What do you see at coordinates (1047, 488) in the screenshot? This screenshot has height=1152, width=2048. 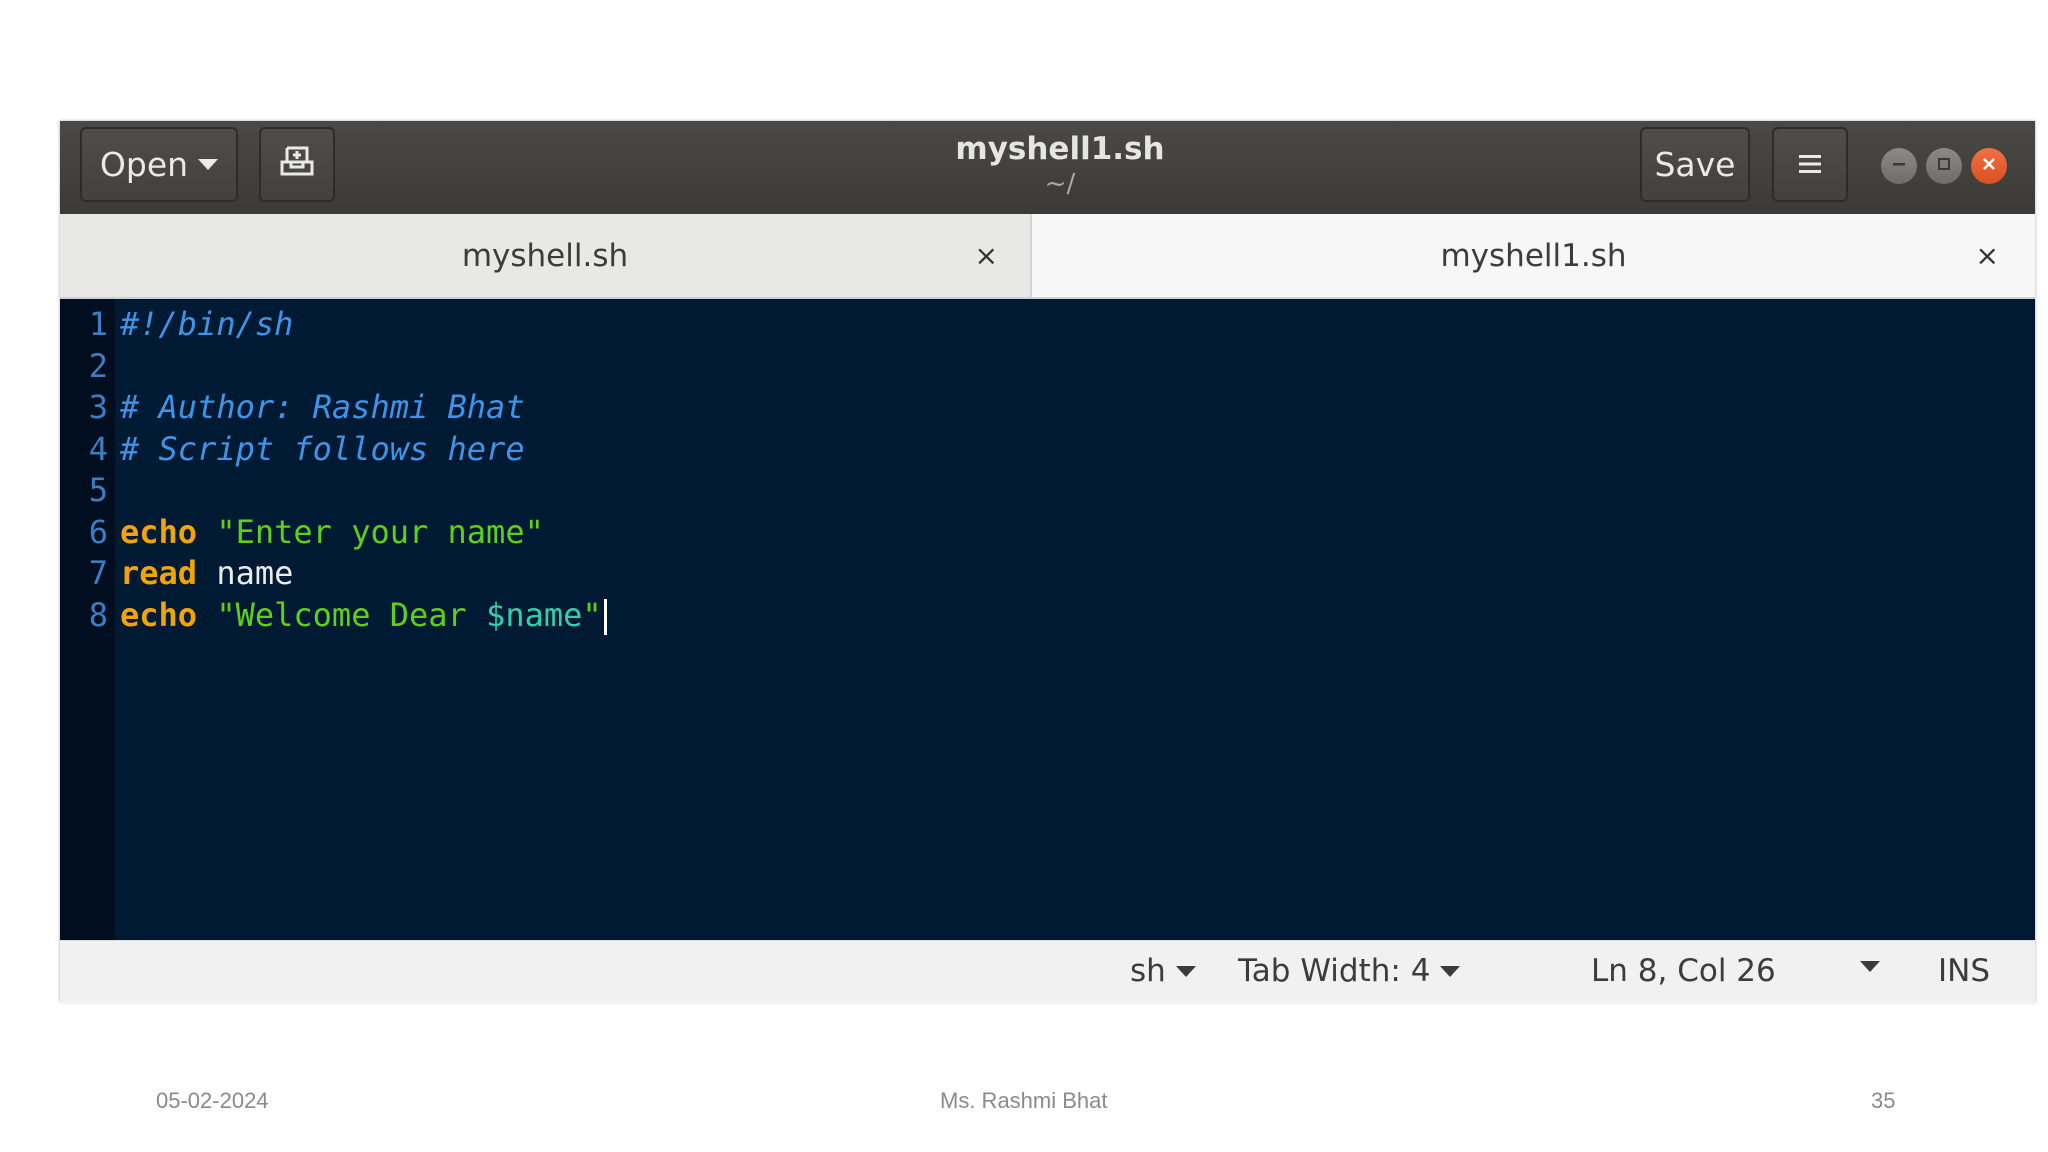 I see `code-line: 5` at bounding box center [1047, 488].